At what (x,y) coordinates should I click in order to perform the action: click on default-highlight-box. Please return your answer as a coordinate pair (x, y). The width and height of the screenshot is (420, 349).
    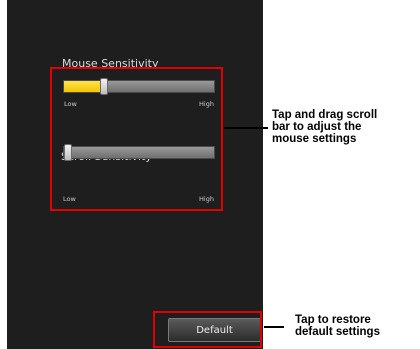
    Looking at the image, I should click on (207, 329).